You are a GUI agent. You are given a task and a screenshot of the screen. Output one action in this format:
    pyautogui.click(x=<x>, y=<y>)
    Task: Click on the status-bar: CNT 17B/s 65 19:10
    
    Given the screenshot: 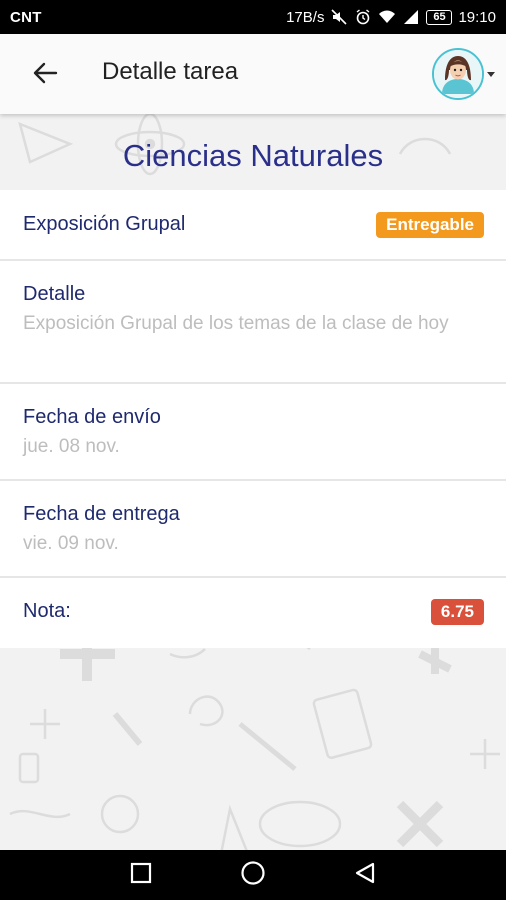 What is the action you would take?
    pyautogui.click(x=253, y=17)
    